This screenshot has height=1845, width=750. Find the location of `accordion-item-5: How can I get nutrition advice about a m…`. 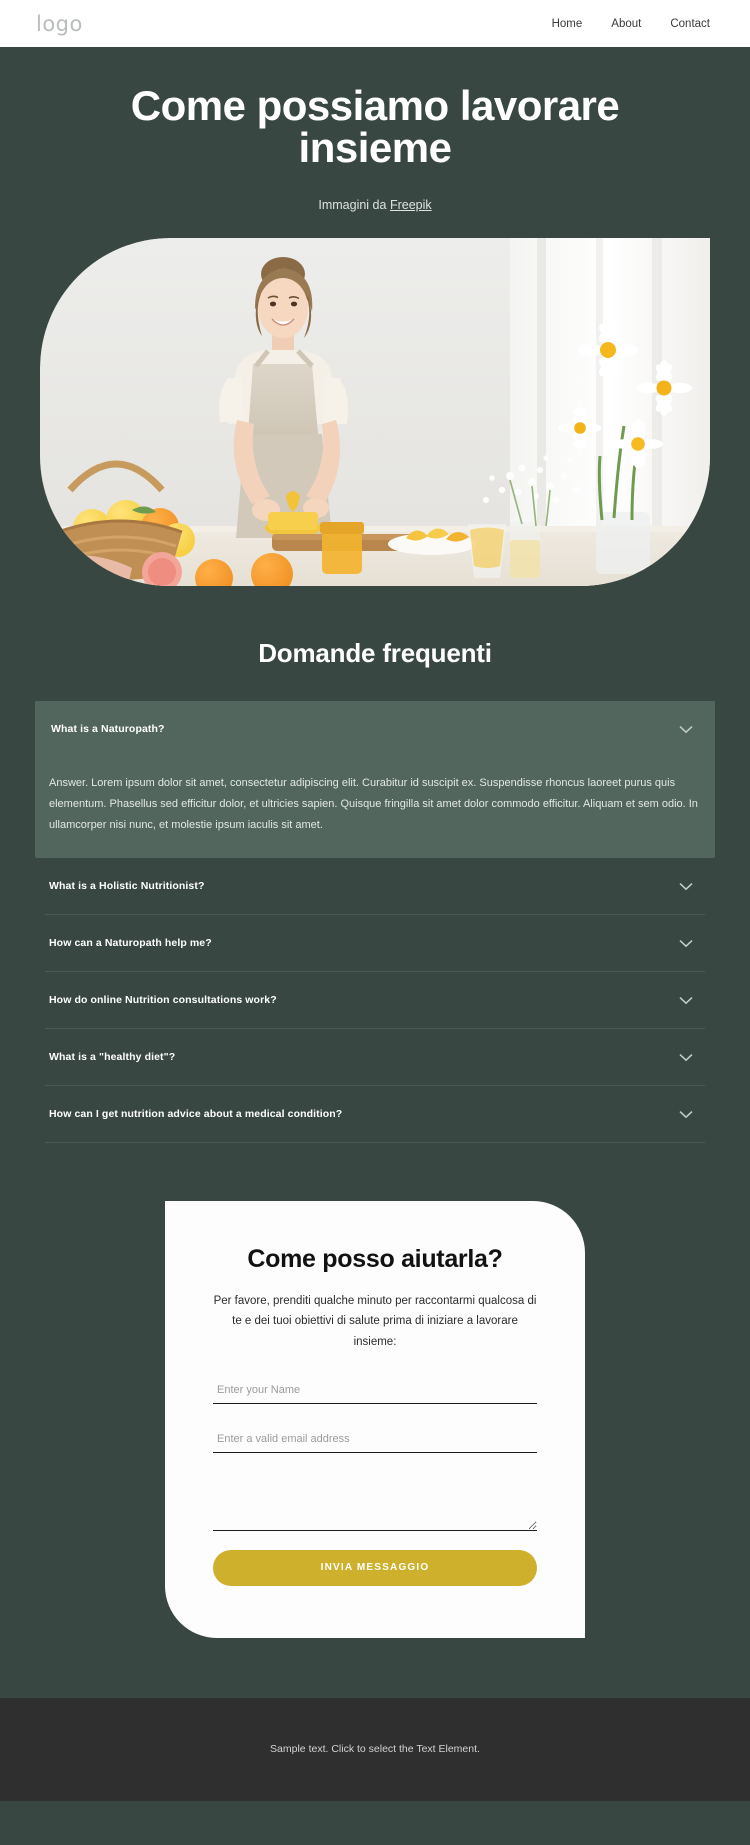

accordion-item-5: How can I get nutrition advice about a m… is located at coordinates (375, 1114).